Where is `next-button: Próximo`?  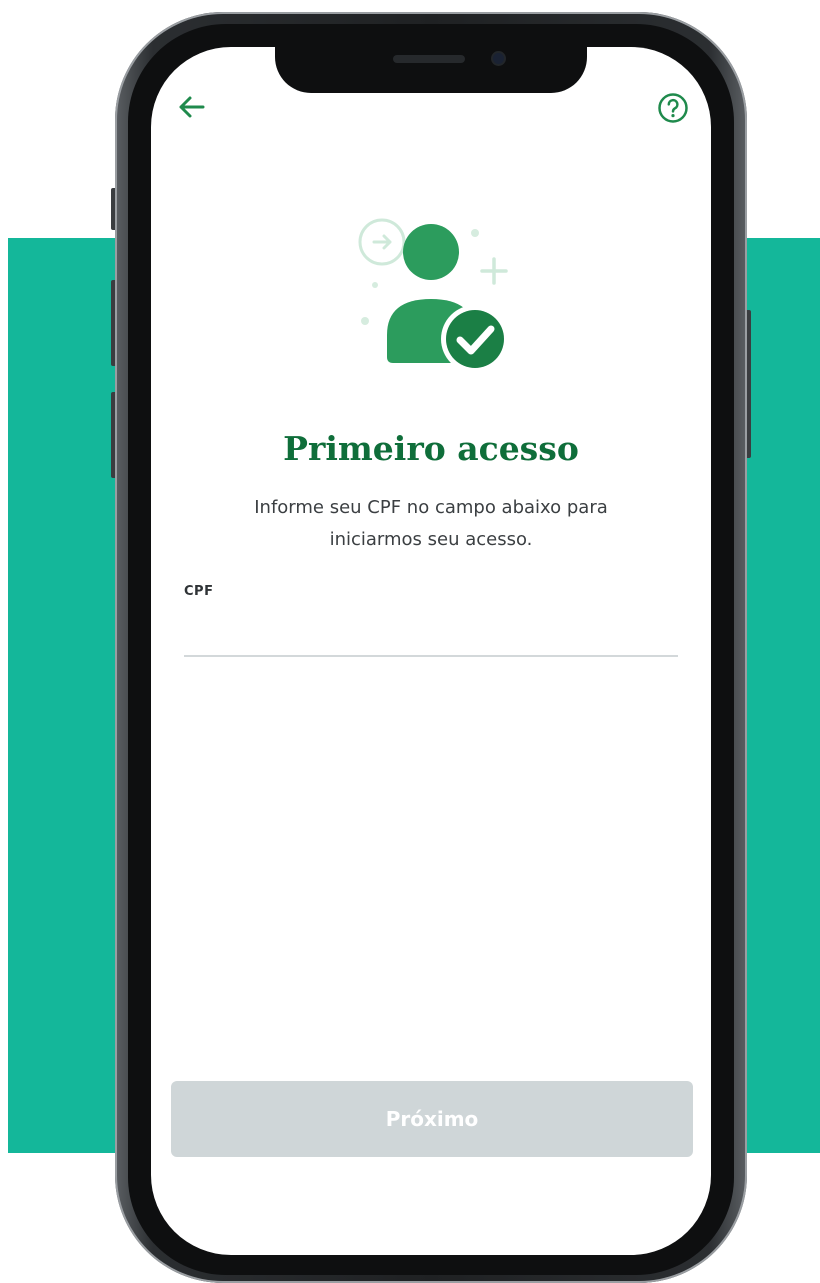 next-button: Próximo is located at coordinates (432, 1119).